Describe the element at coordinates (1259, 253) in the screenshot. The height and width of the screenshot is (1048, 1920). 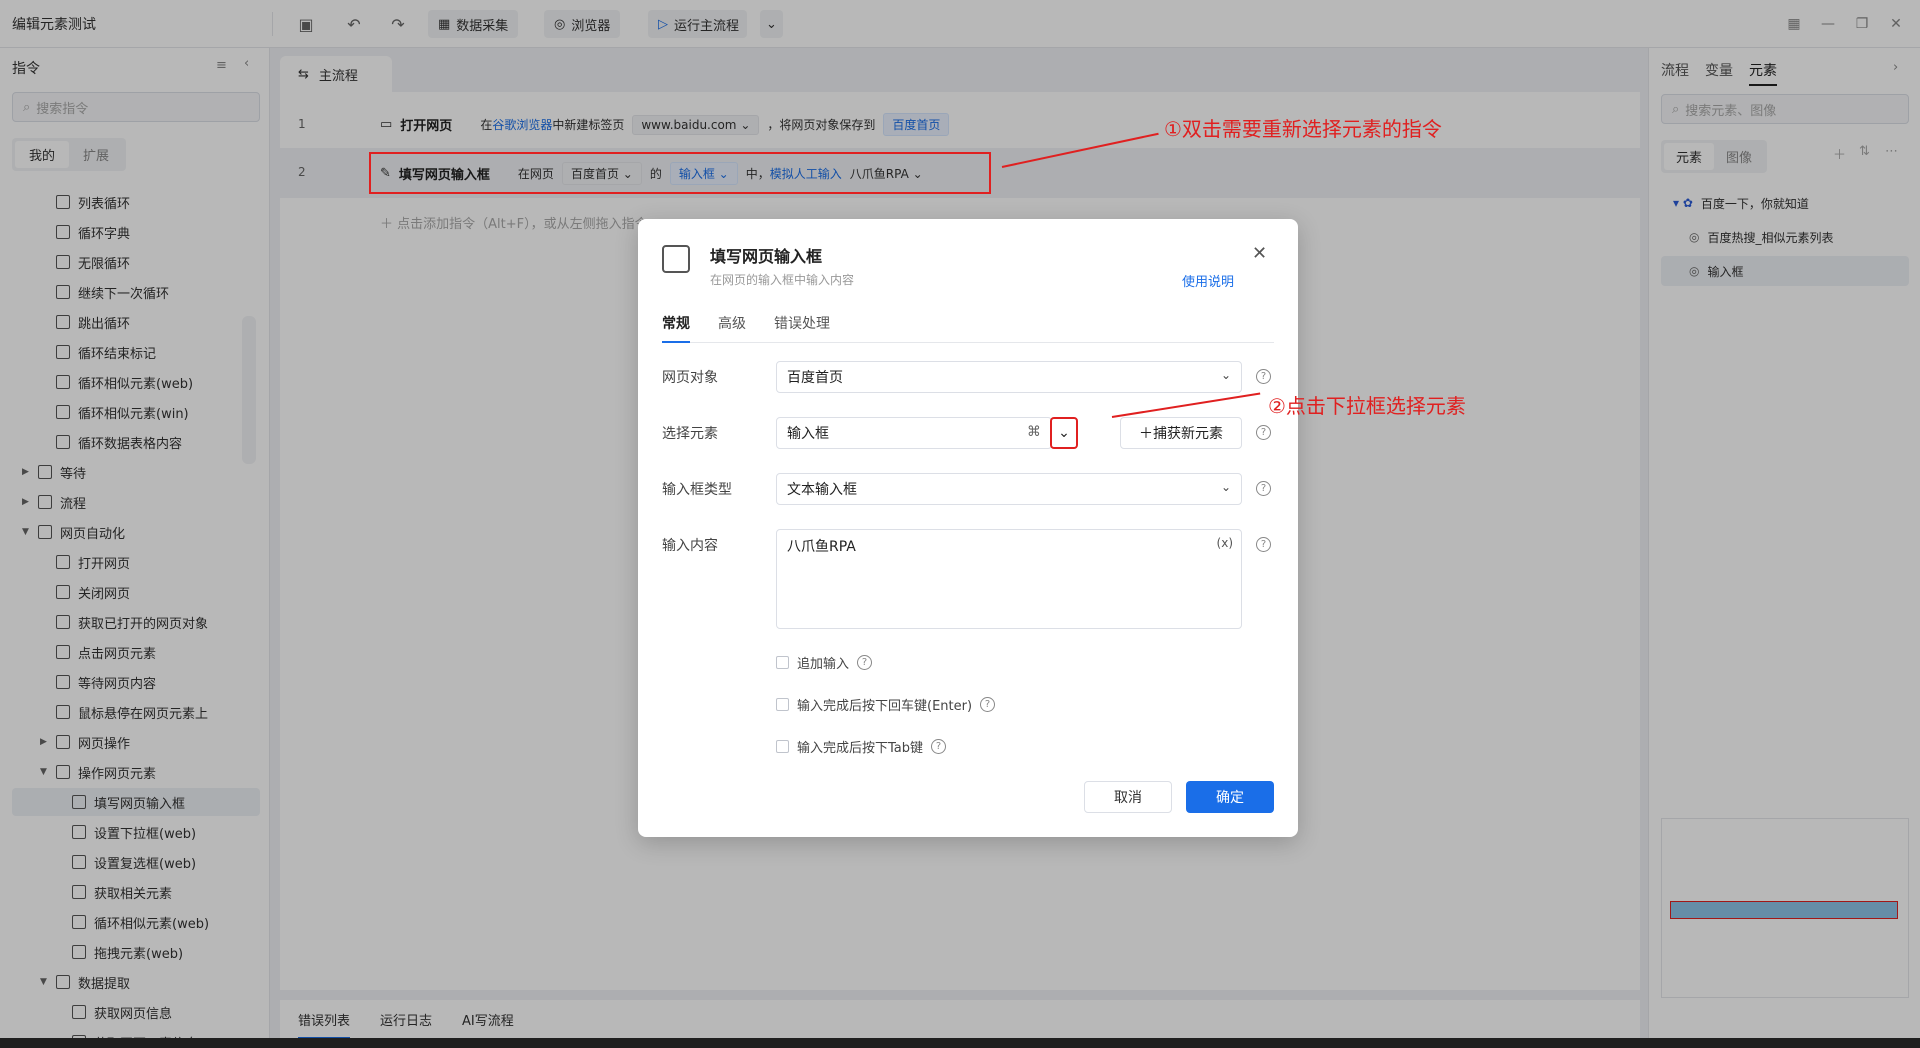
I see `close-icon: ✕` at that location.